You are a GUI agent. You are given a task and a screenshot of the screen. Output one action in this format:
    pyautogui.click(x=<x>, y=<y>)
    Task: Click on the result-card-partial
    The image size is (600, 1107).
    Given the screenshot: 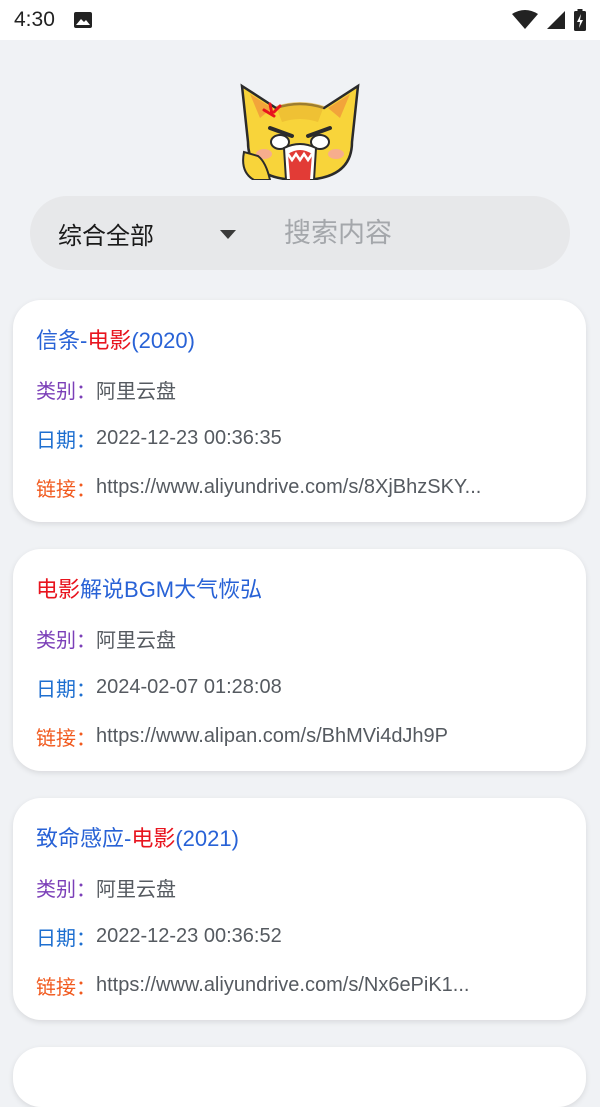 What is the action you would take?
    pyautogui.click(x=299, y=1077)
    